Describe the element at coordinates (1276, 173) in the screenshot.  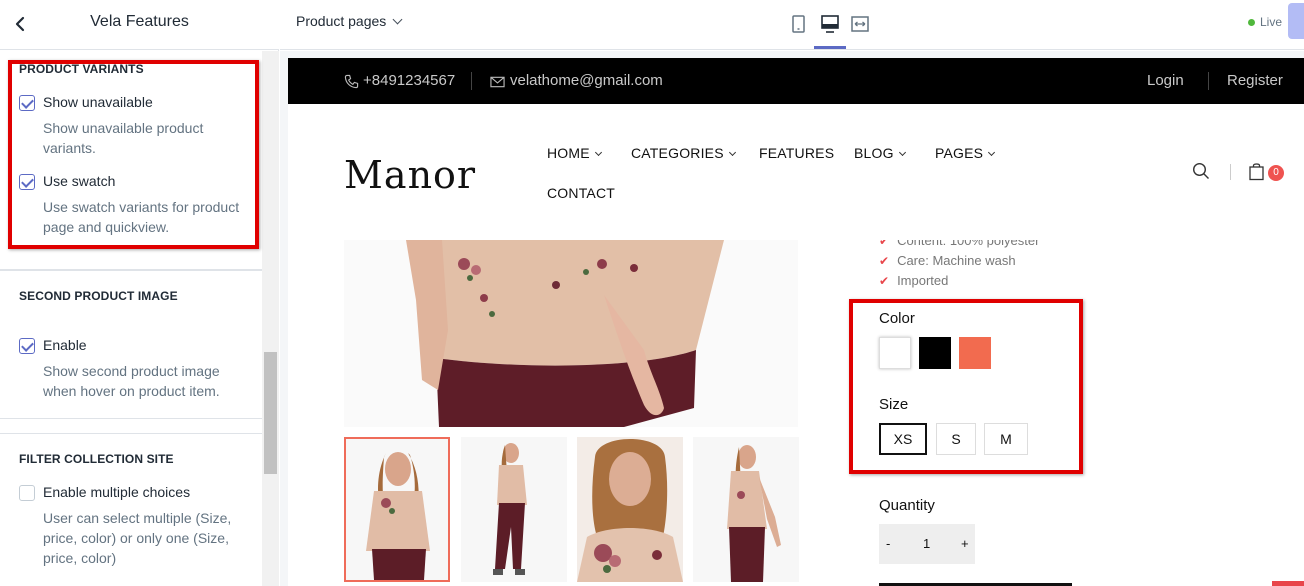
I see `cart-count-badge: 0` at that location.